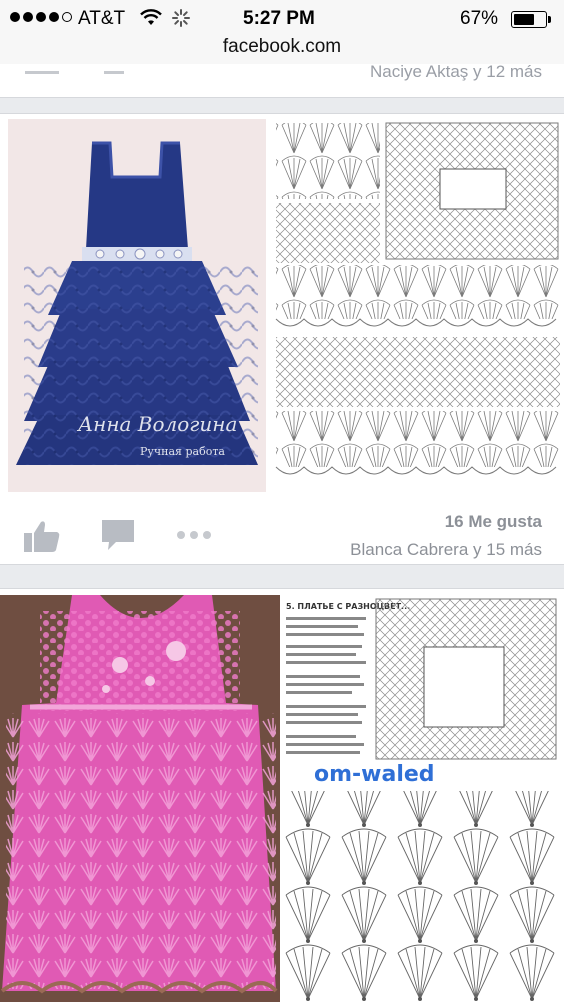 The width and height of the screenshot is (564, 1002). Describe the element at coordinates (156, 424) in the screenshot. I see `photo-signature: Анна Вологина` at that location.